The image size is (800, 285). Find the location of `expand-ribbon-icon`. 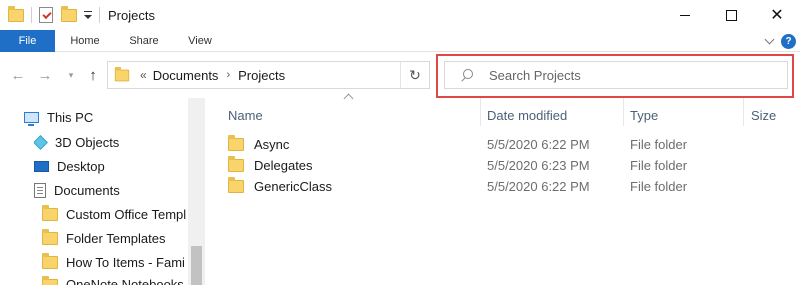

expand-ribbon-icon is located at coordinates (769, 39).